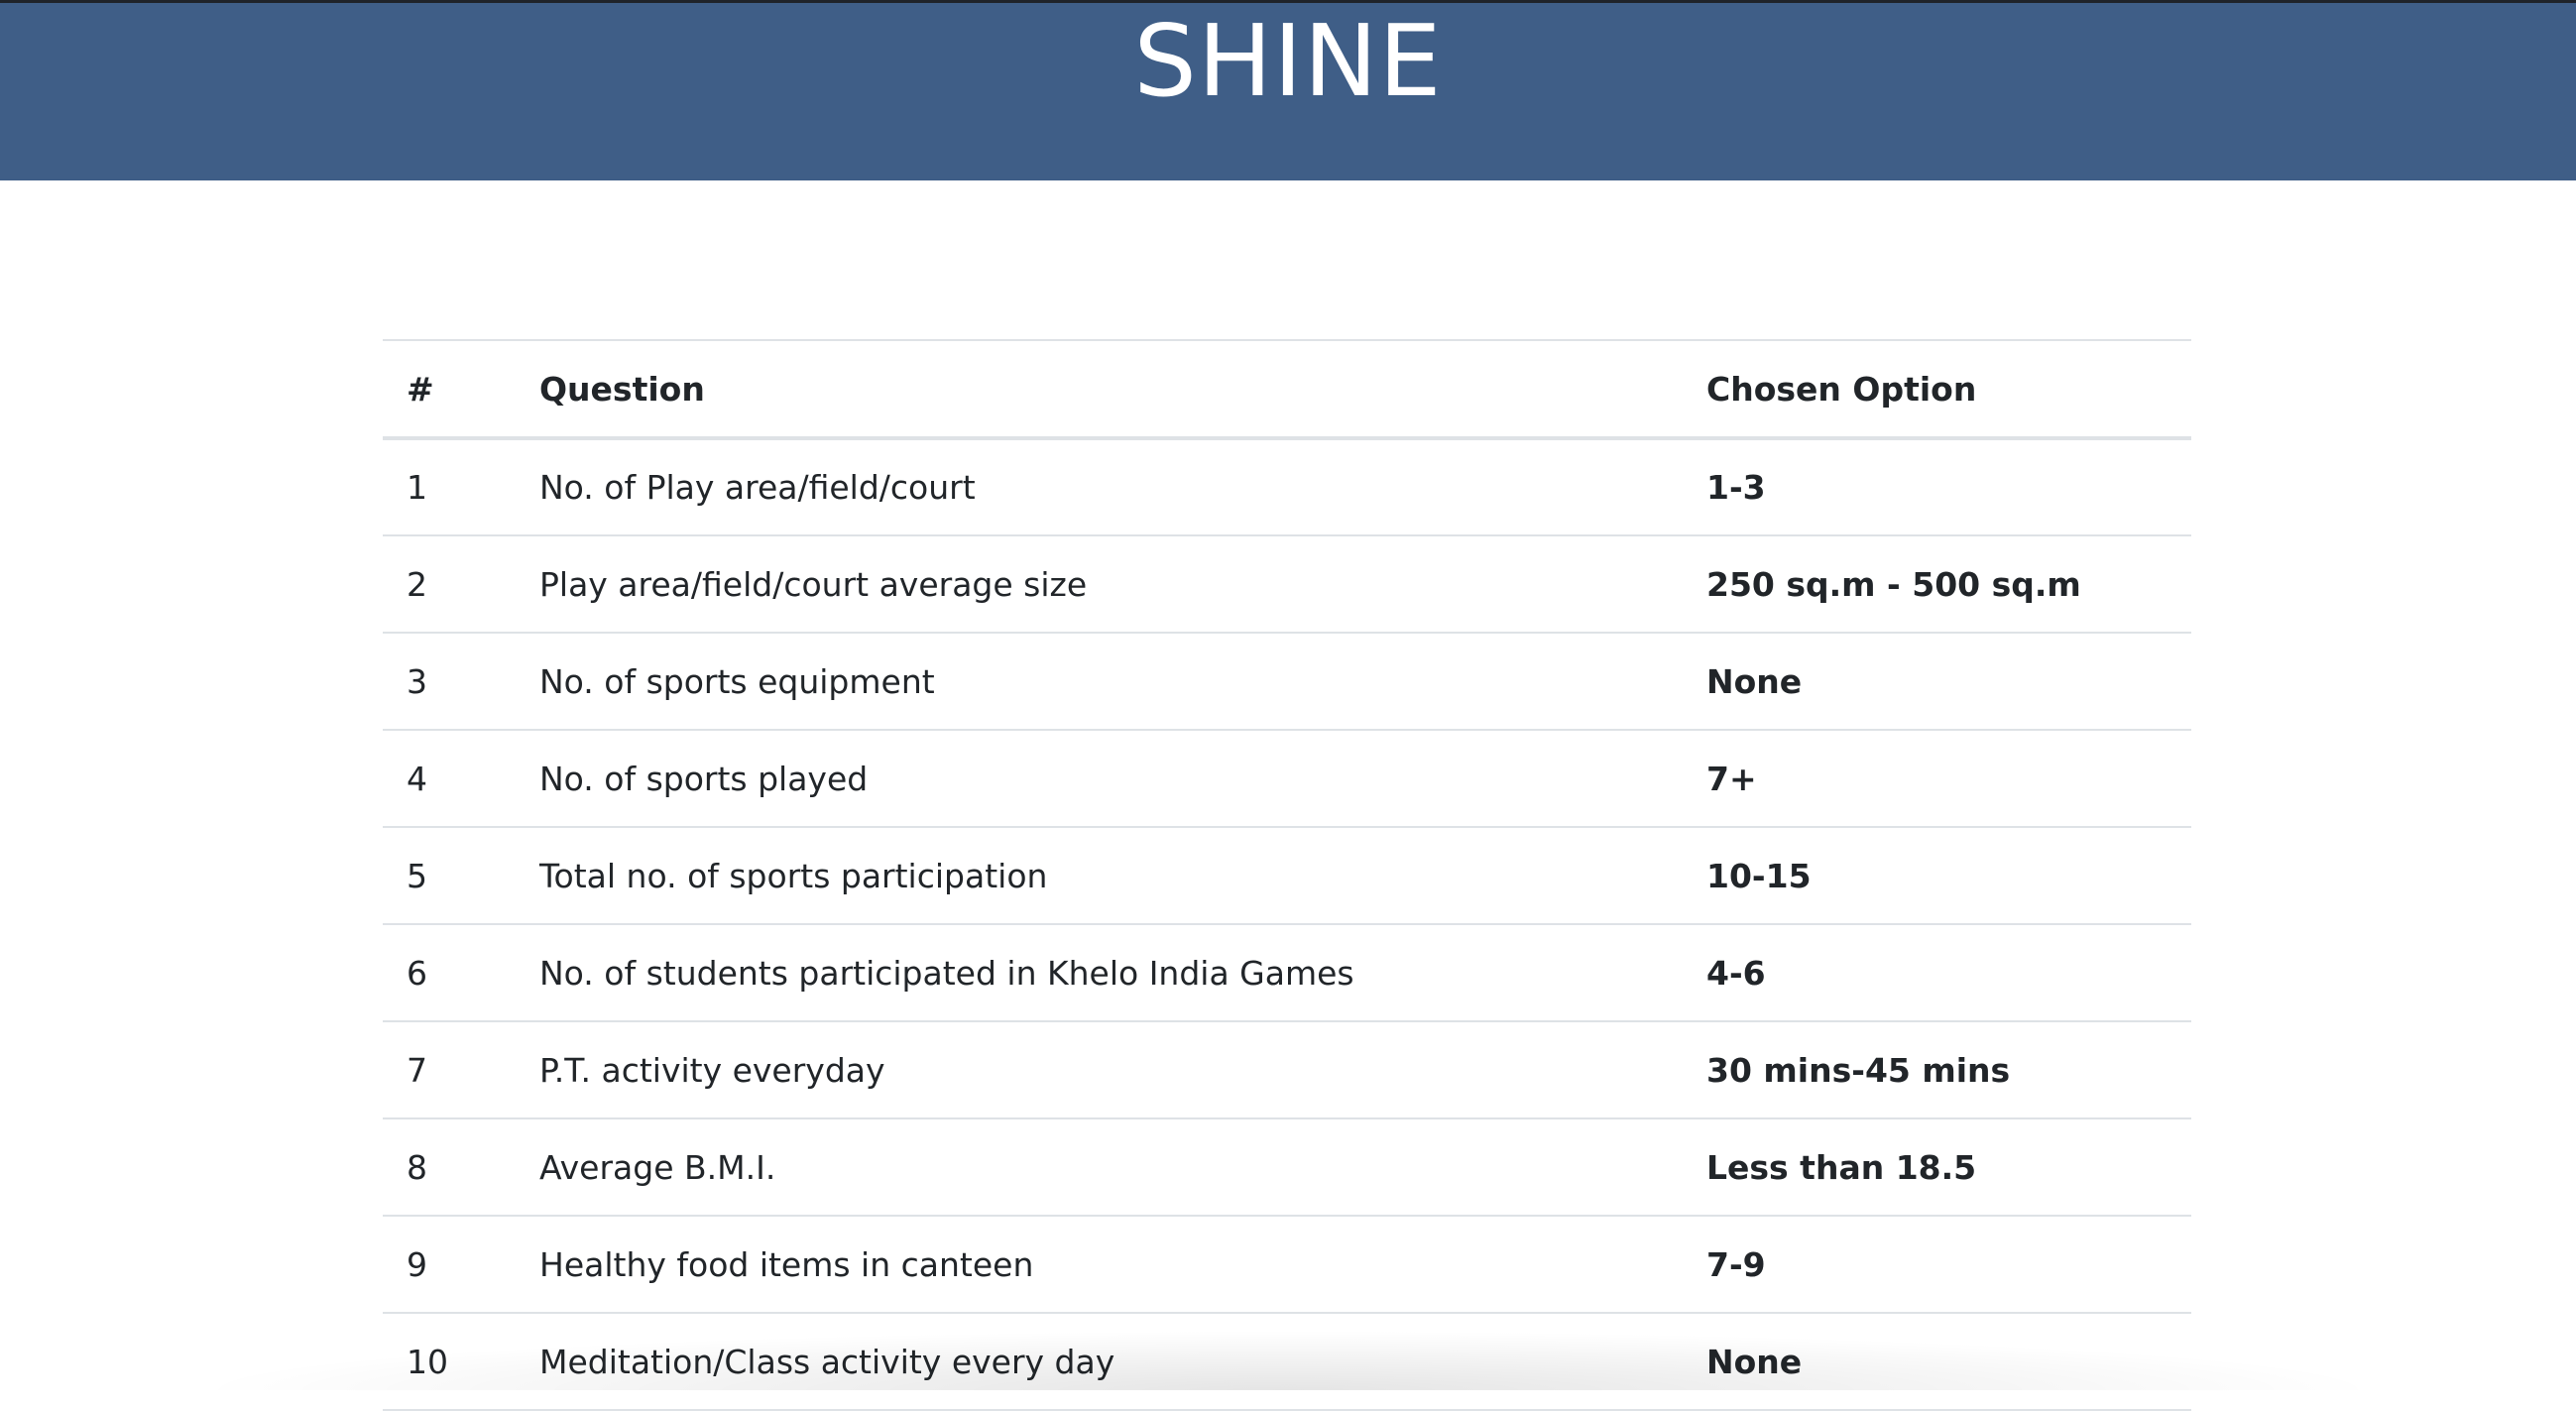 This screenshot has height=1411, width=2576. Describe the element at coordinates (450, 584) in the screenshot. I see `row-number: 2` at that location.